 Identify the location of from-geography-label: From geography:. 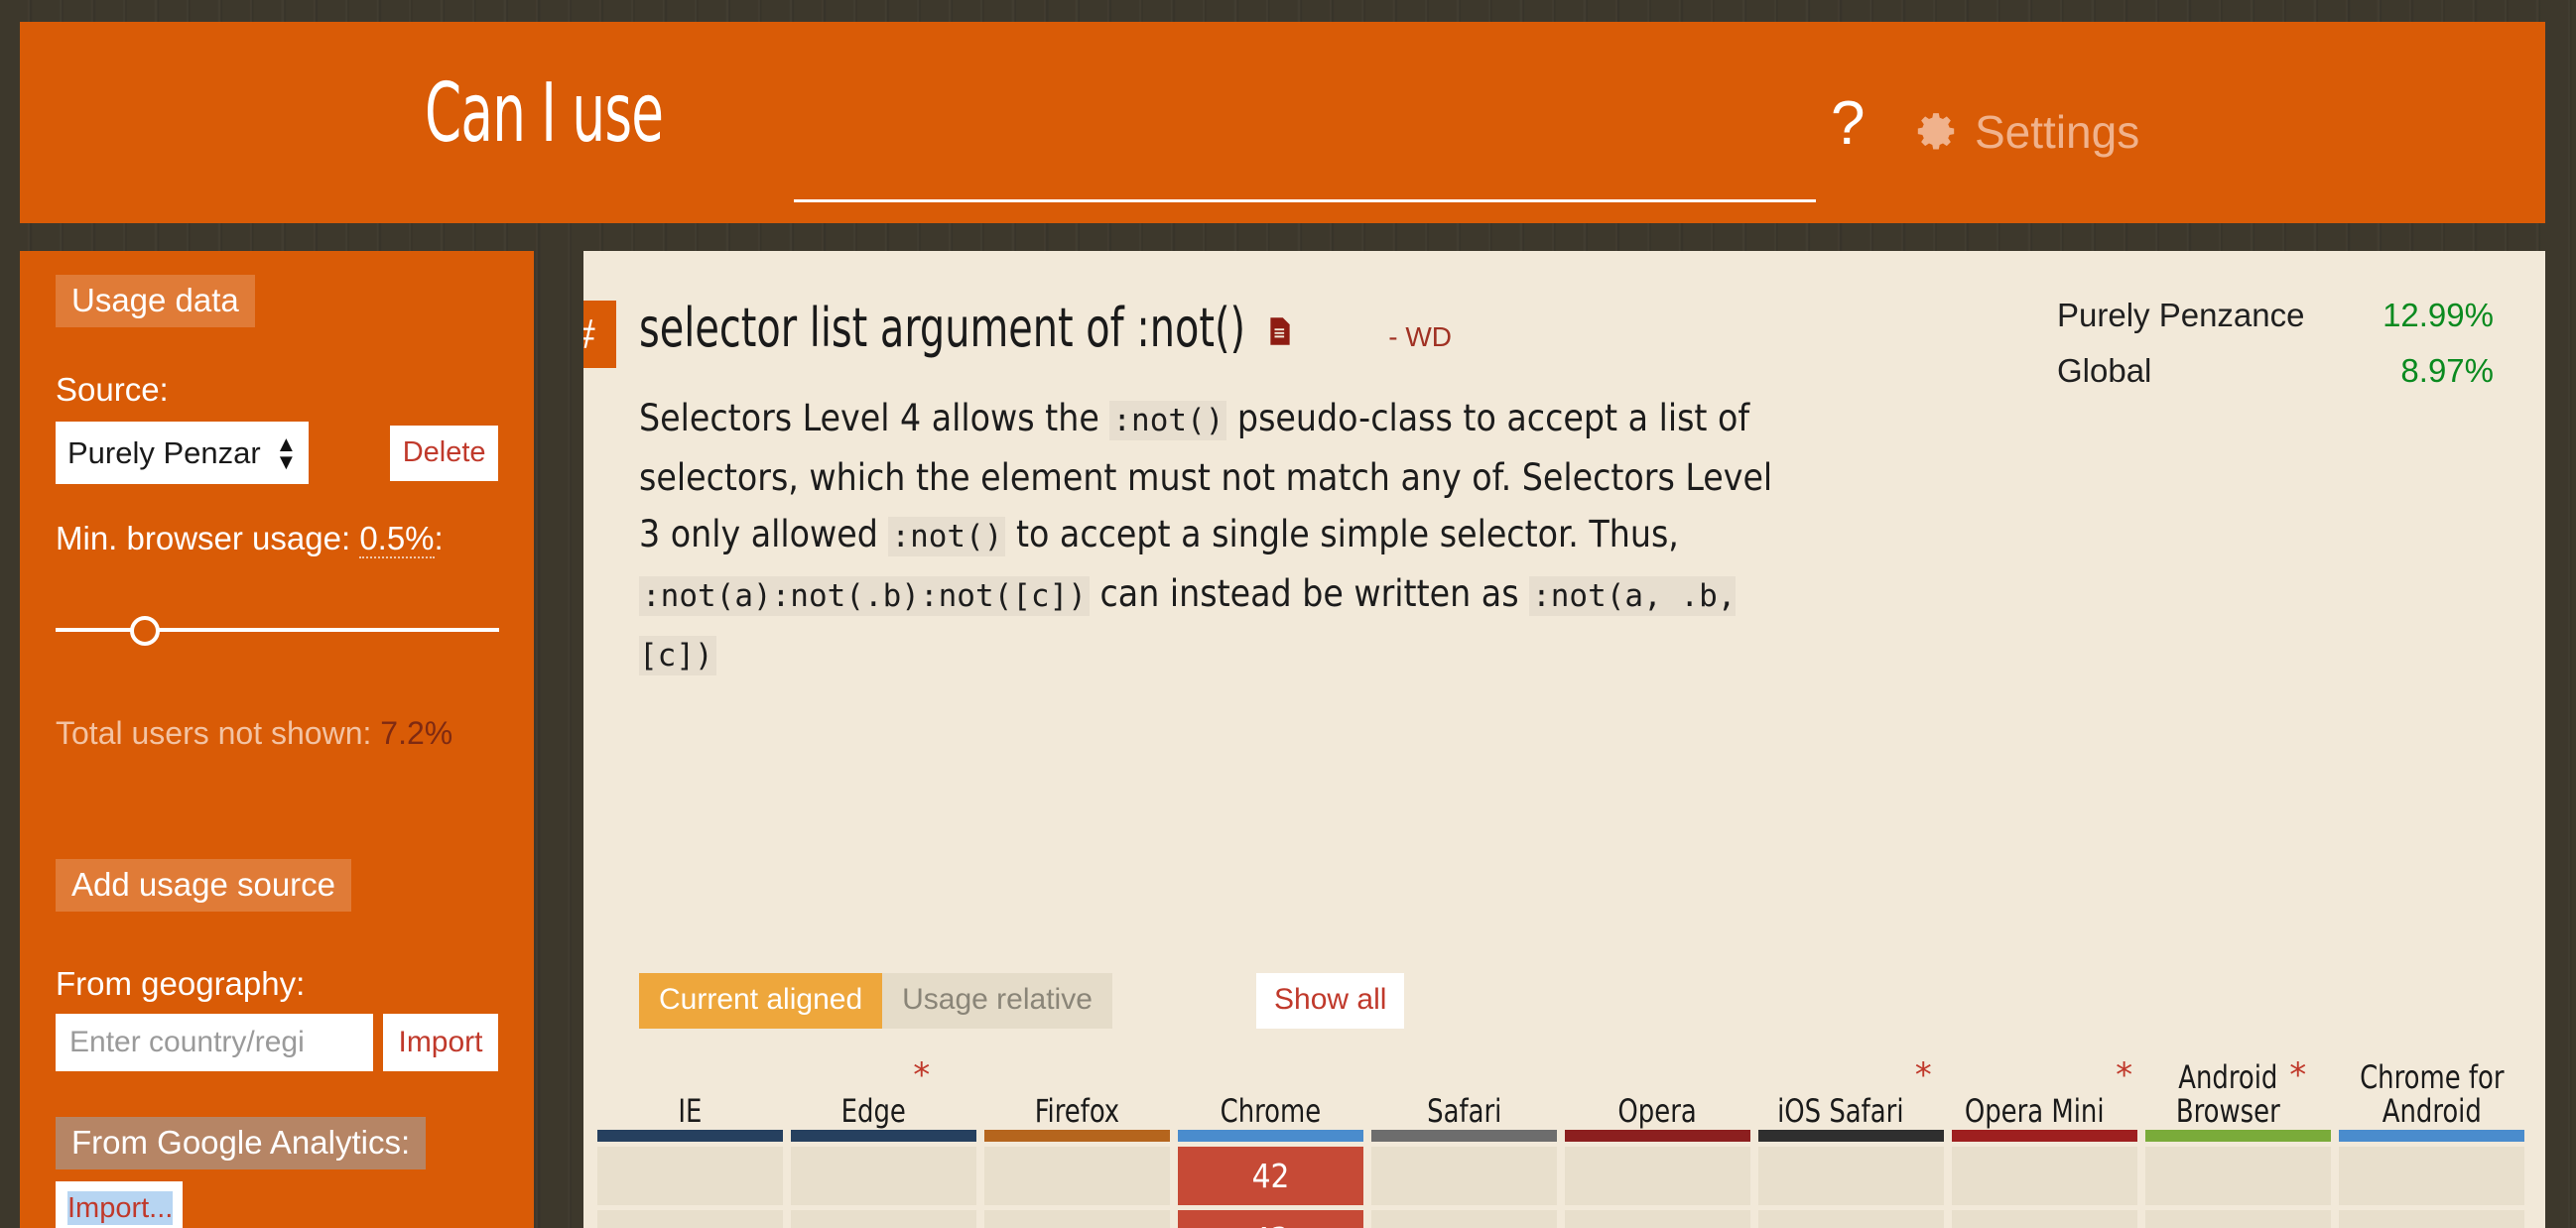
(181, 983).